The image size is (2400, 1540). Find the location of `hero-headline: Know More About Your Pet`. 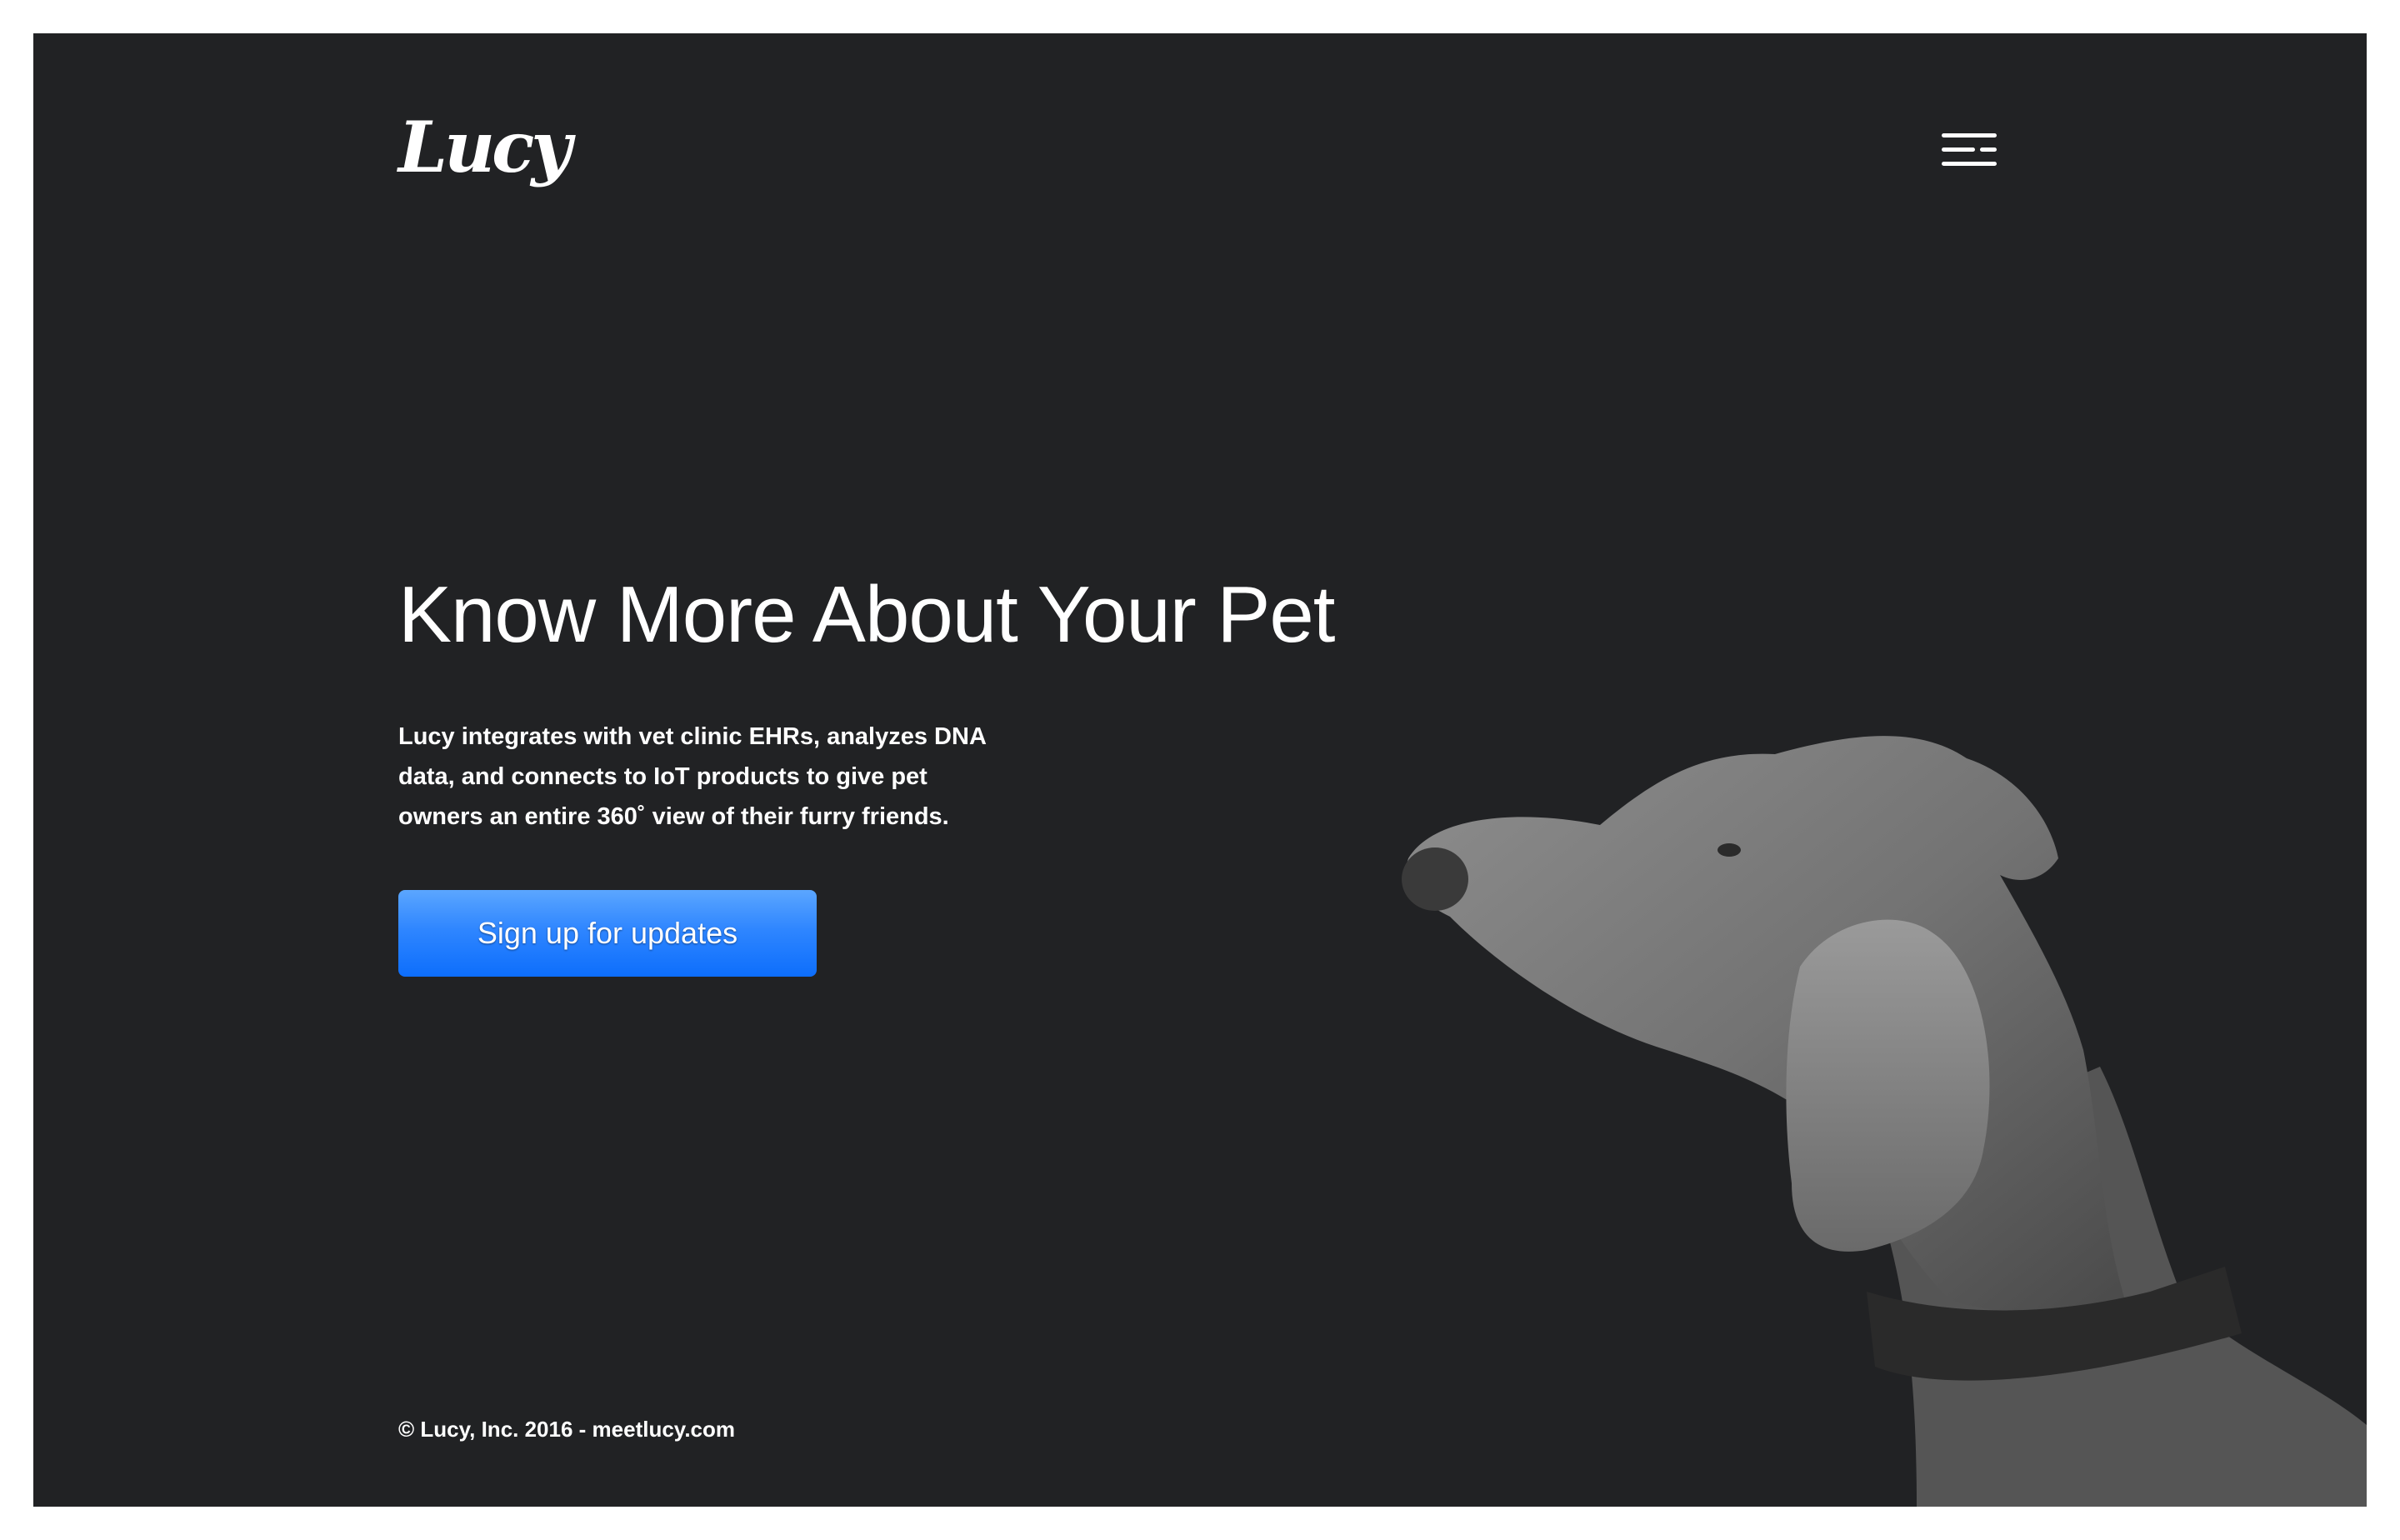

hero-headline: Know More About Your Pet is located at coordinates (866, 614).